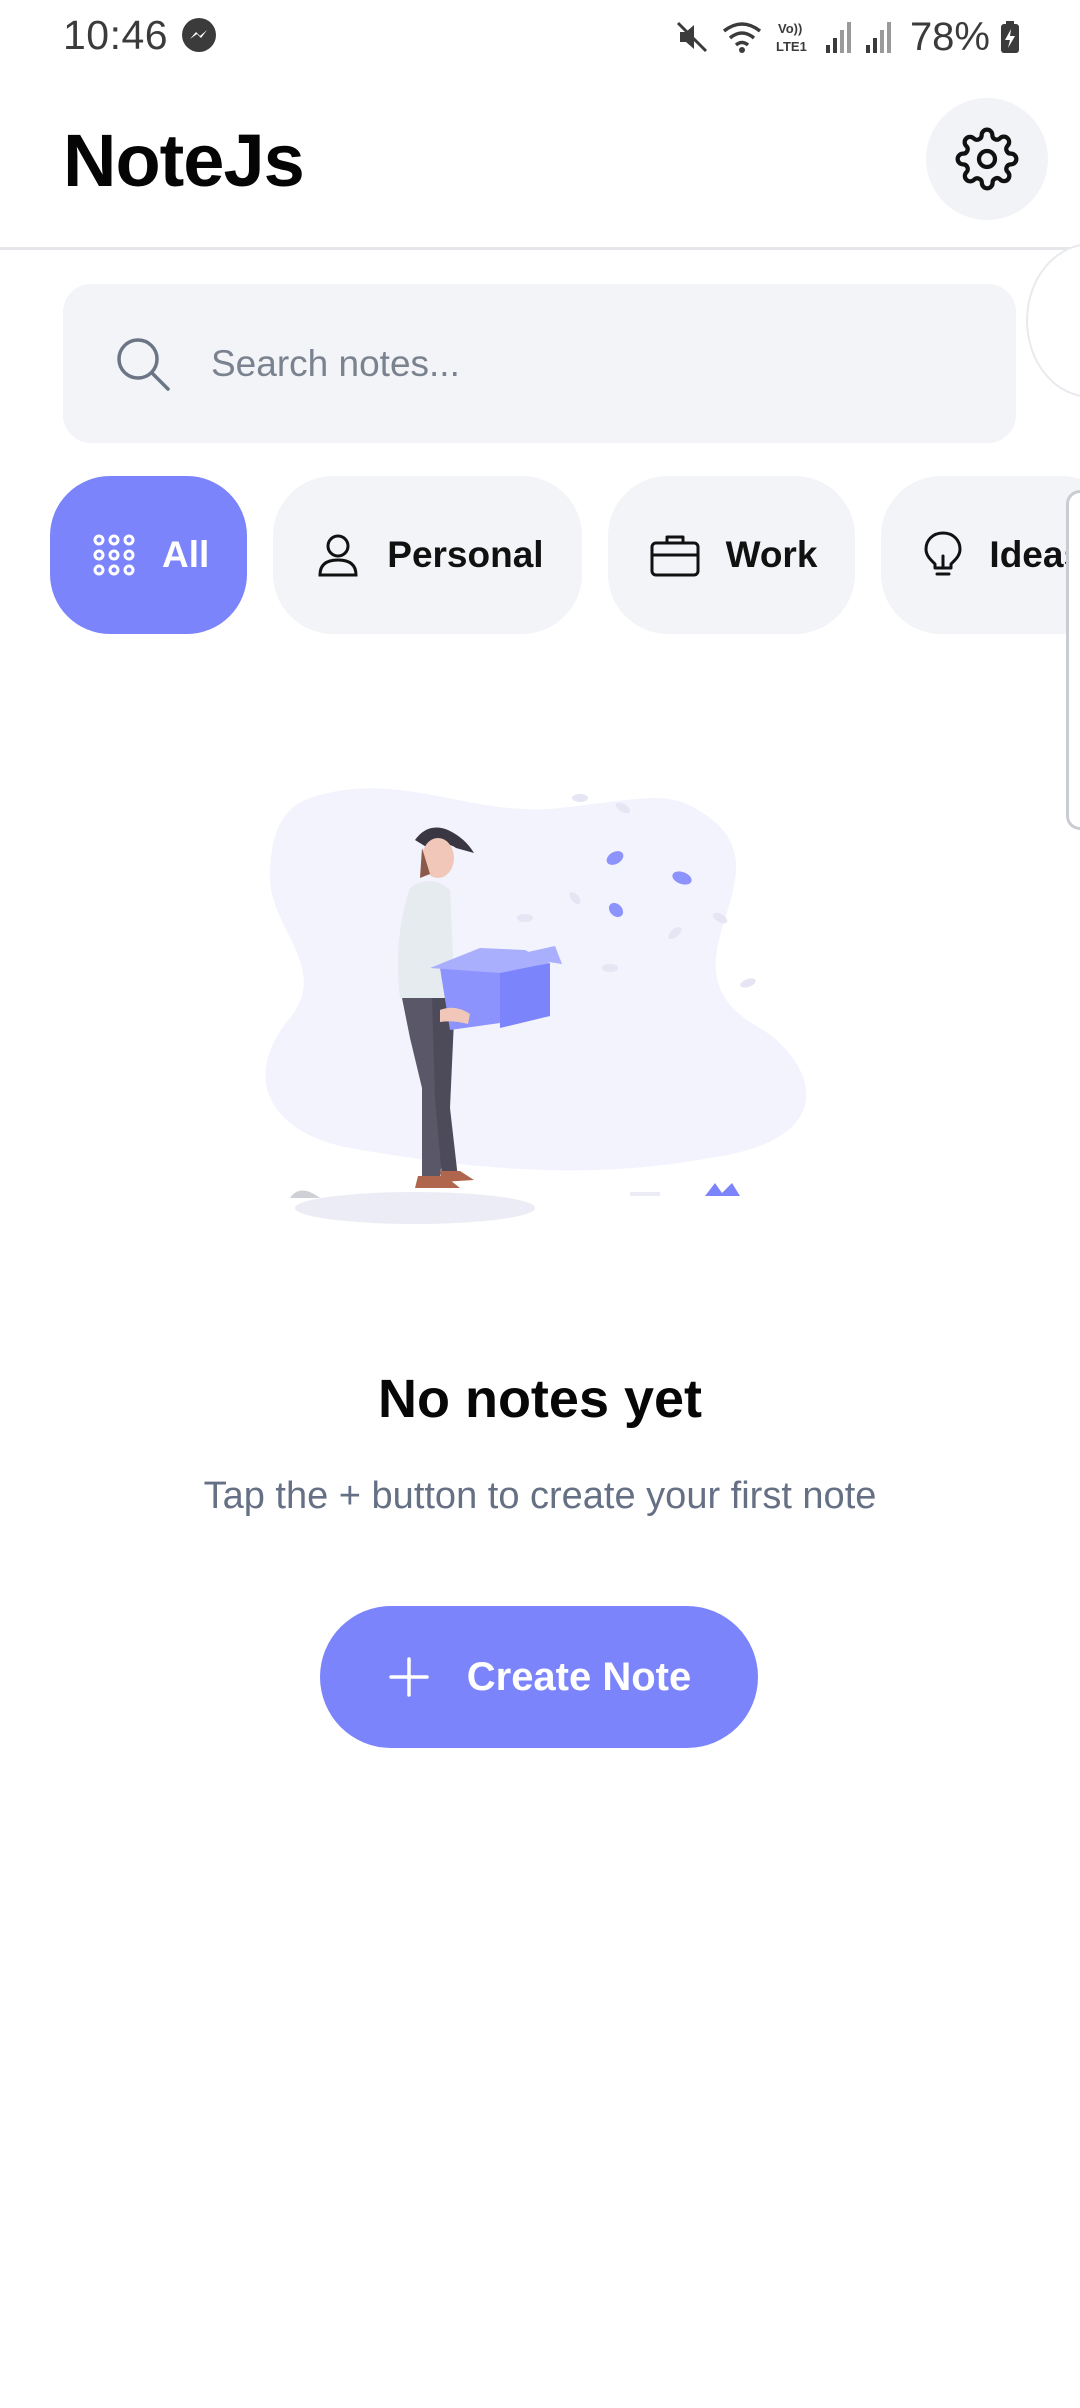 The height and width of the screenshot is (2408, 1080). What do you see at coordinates (790, 28) in the screenshot?
I see `svg-text: Vo))` at bounding box center [790, 28].